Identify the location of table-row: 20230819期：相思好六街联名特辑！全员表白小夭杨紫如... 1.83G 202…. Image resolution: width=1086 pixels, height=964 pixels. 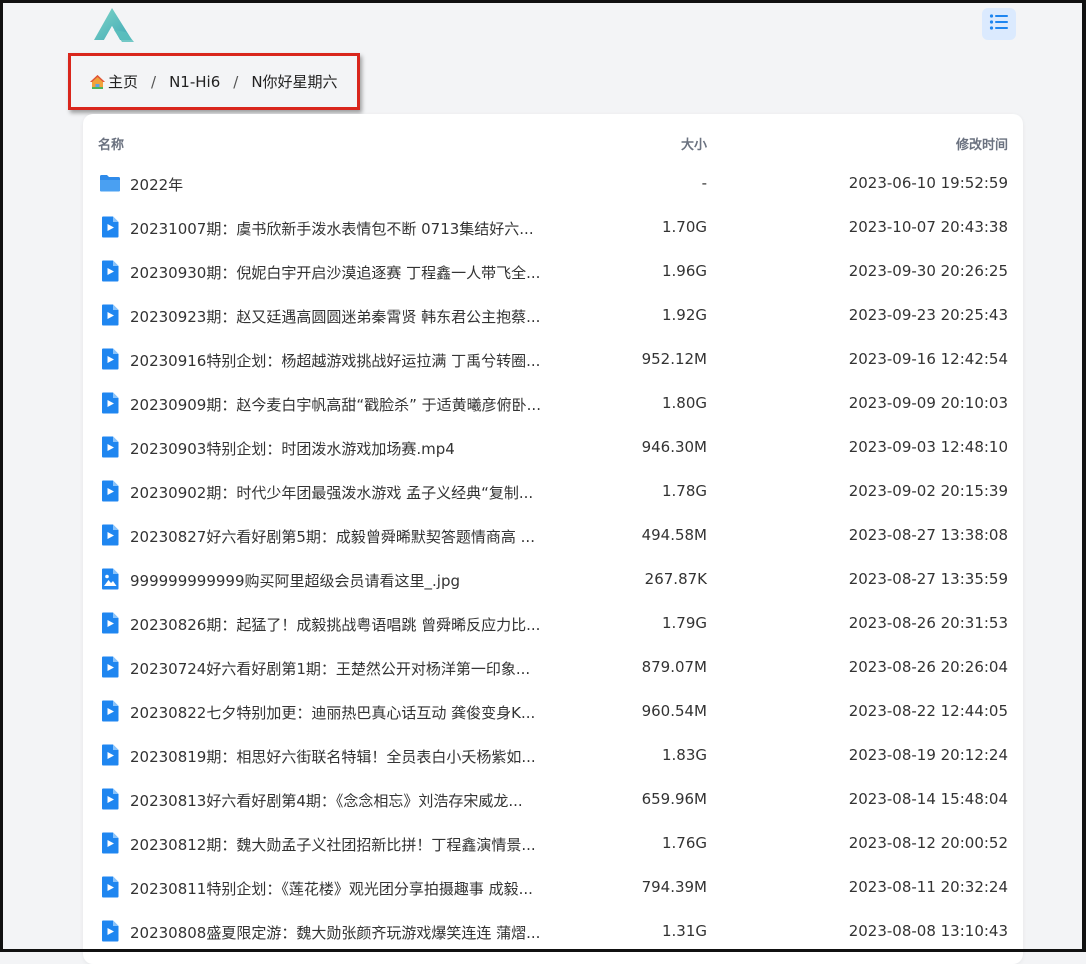
(553, 756).